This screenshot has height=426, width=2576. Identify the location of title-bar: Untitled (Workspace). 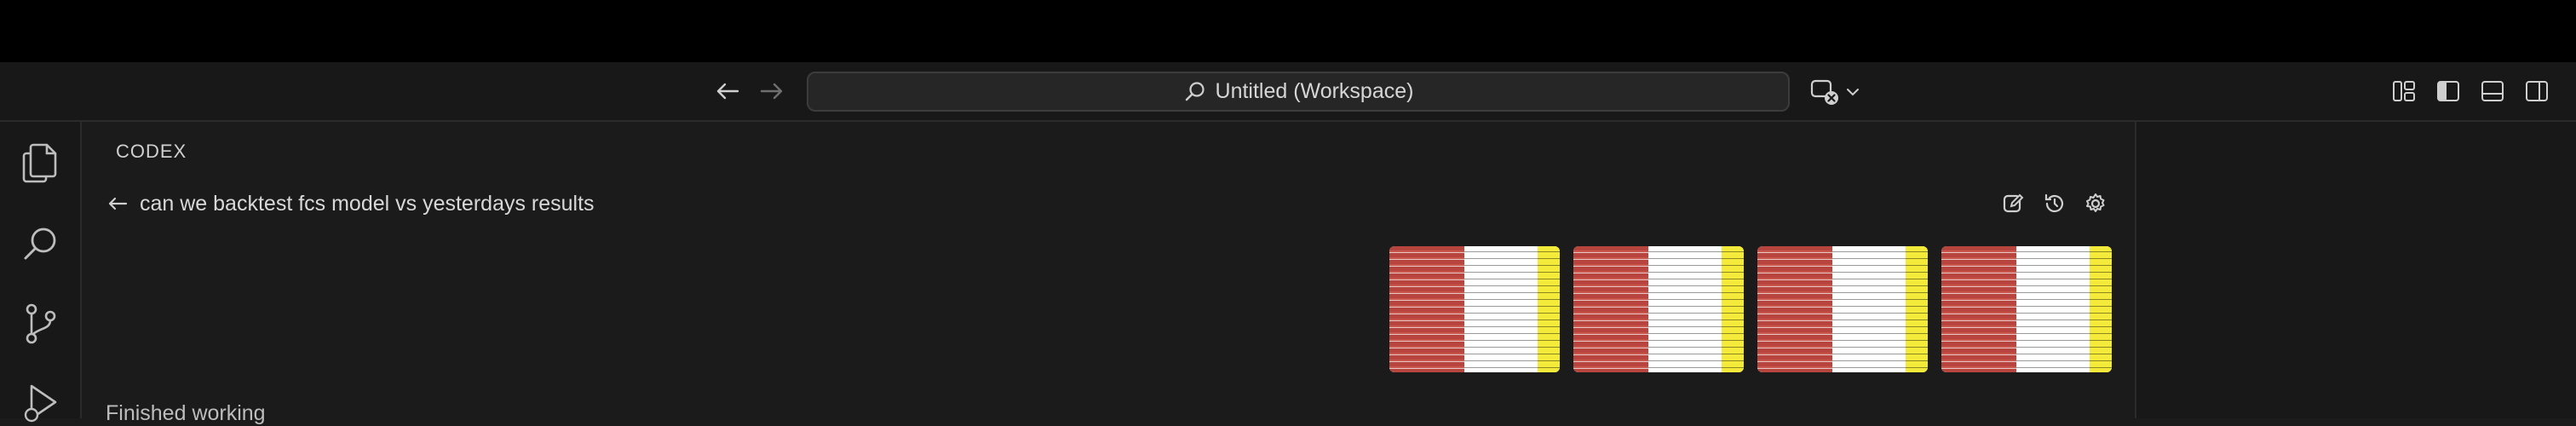
(1288, 92).